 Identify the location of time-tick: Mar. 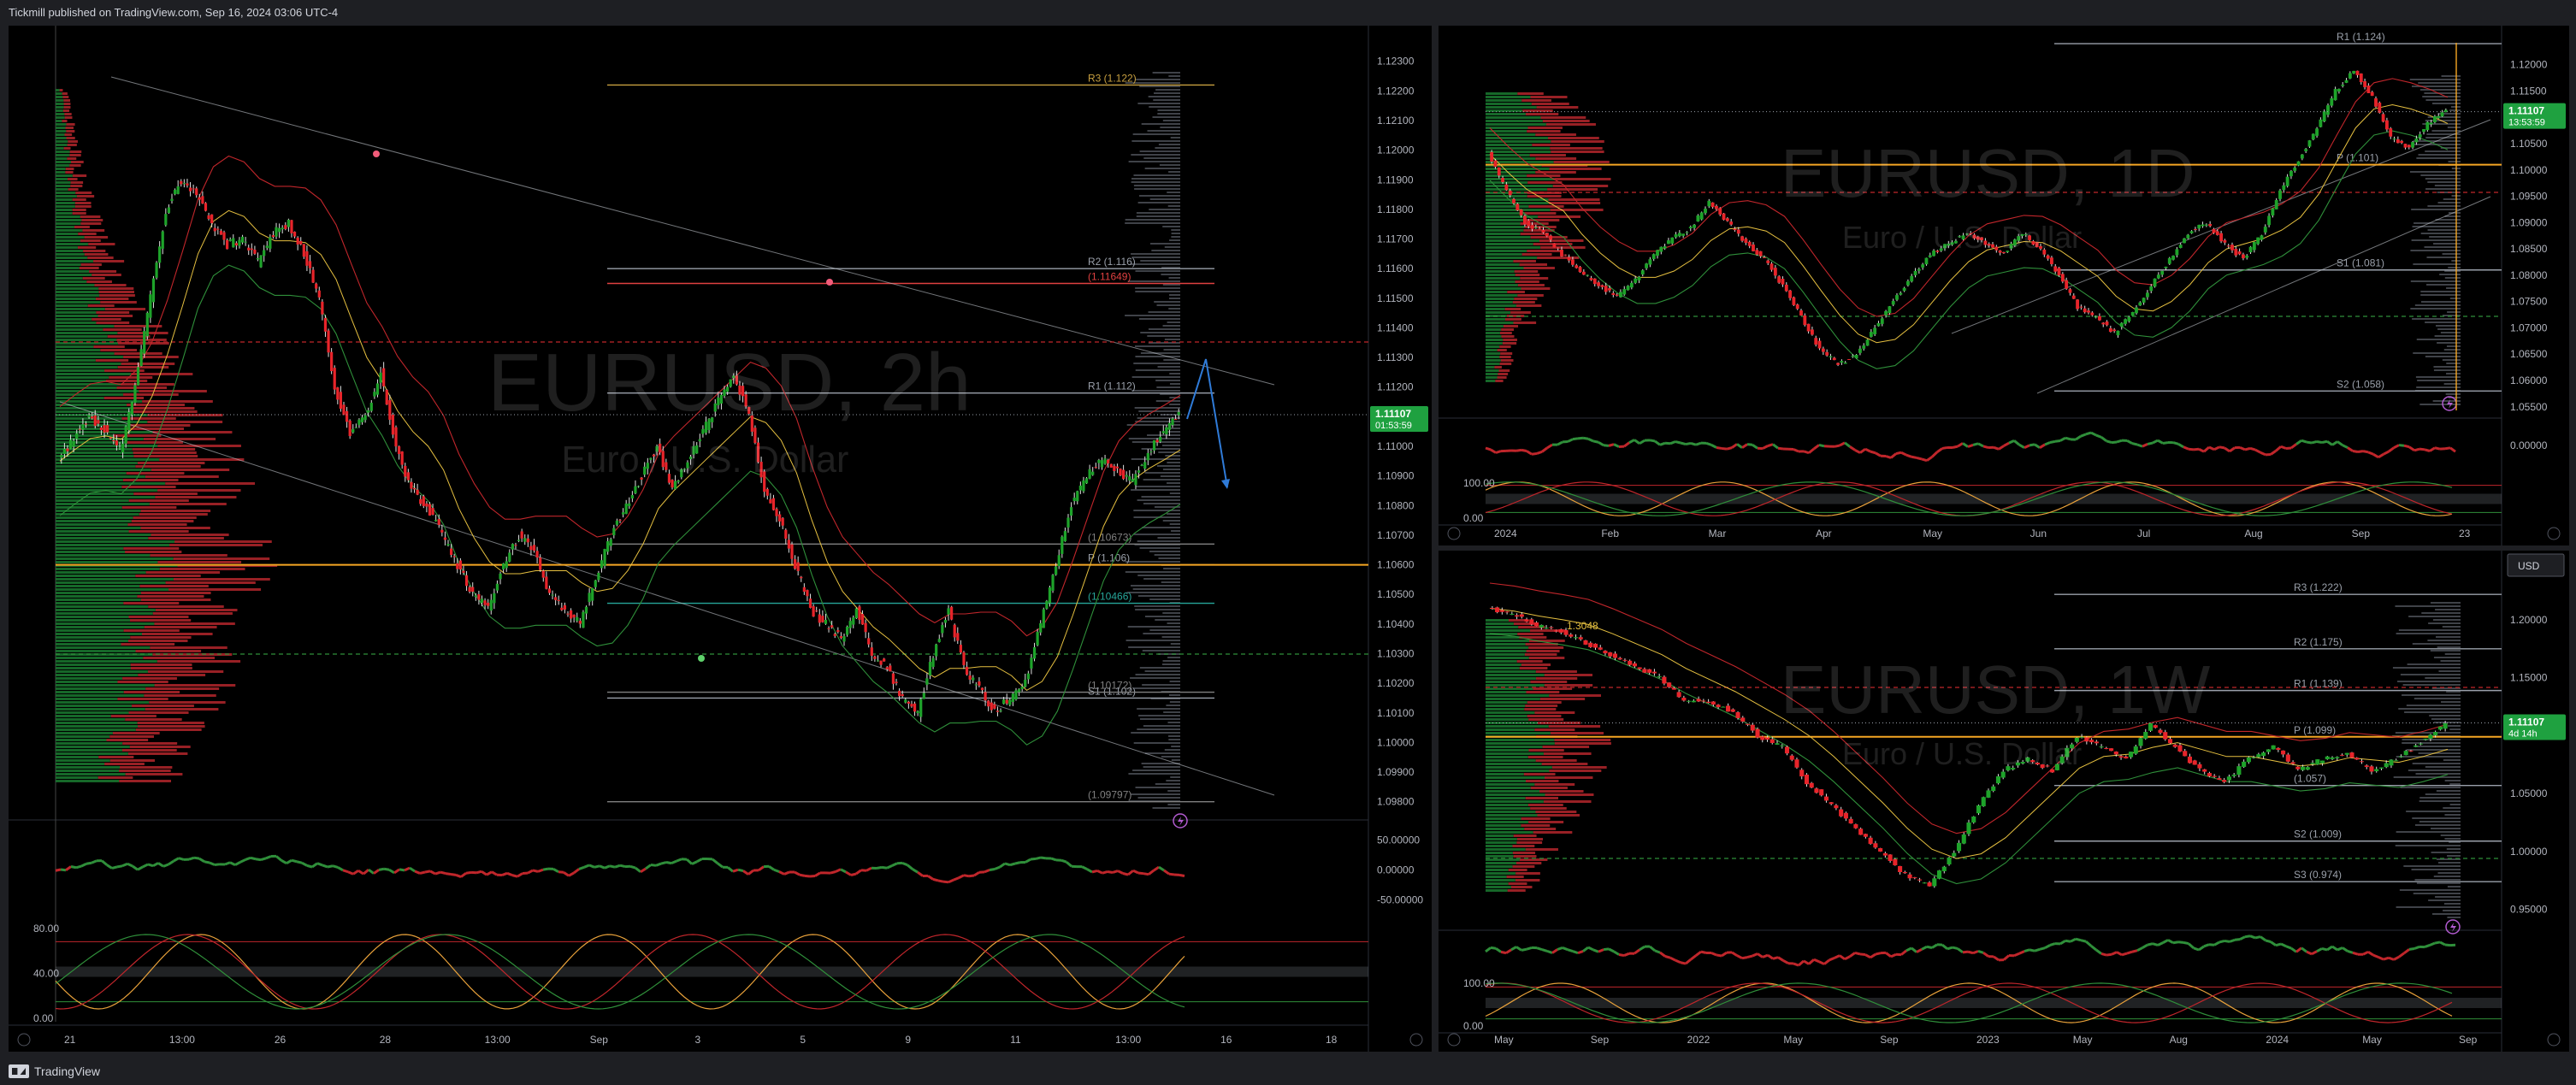
(1718, 534).